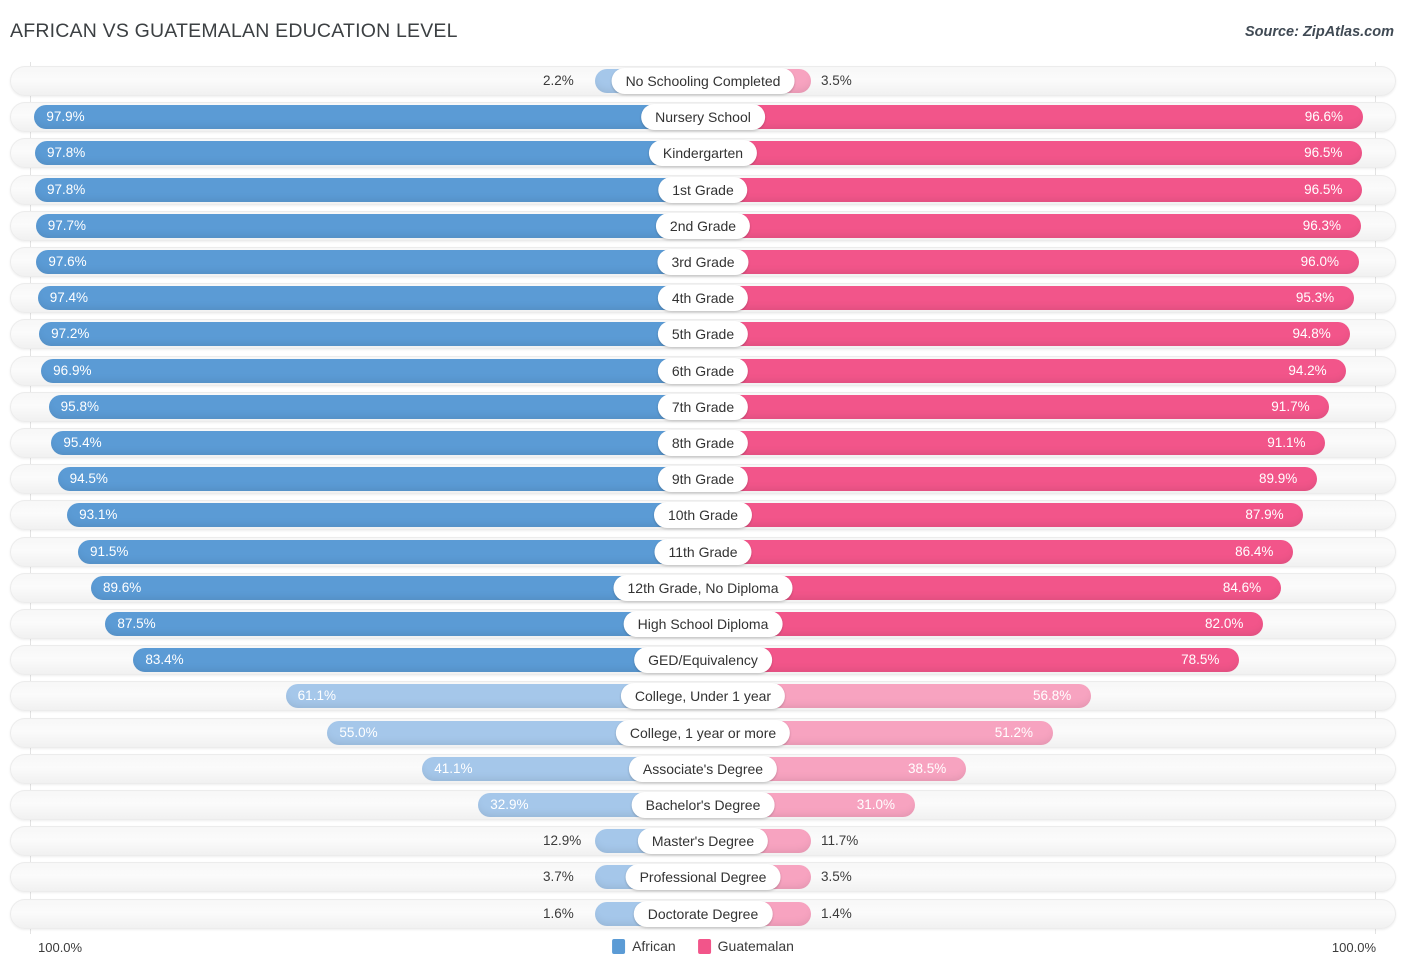 This screenshot has height=975, width=1406. What do you see at coordinates (703, 479) in the screenshot?
I see `category-label-pill: 9th Grade` at bounding box center [703, 479].